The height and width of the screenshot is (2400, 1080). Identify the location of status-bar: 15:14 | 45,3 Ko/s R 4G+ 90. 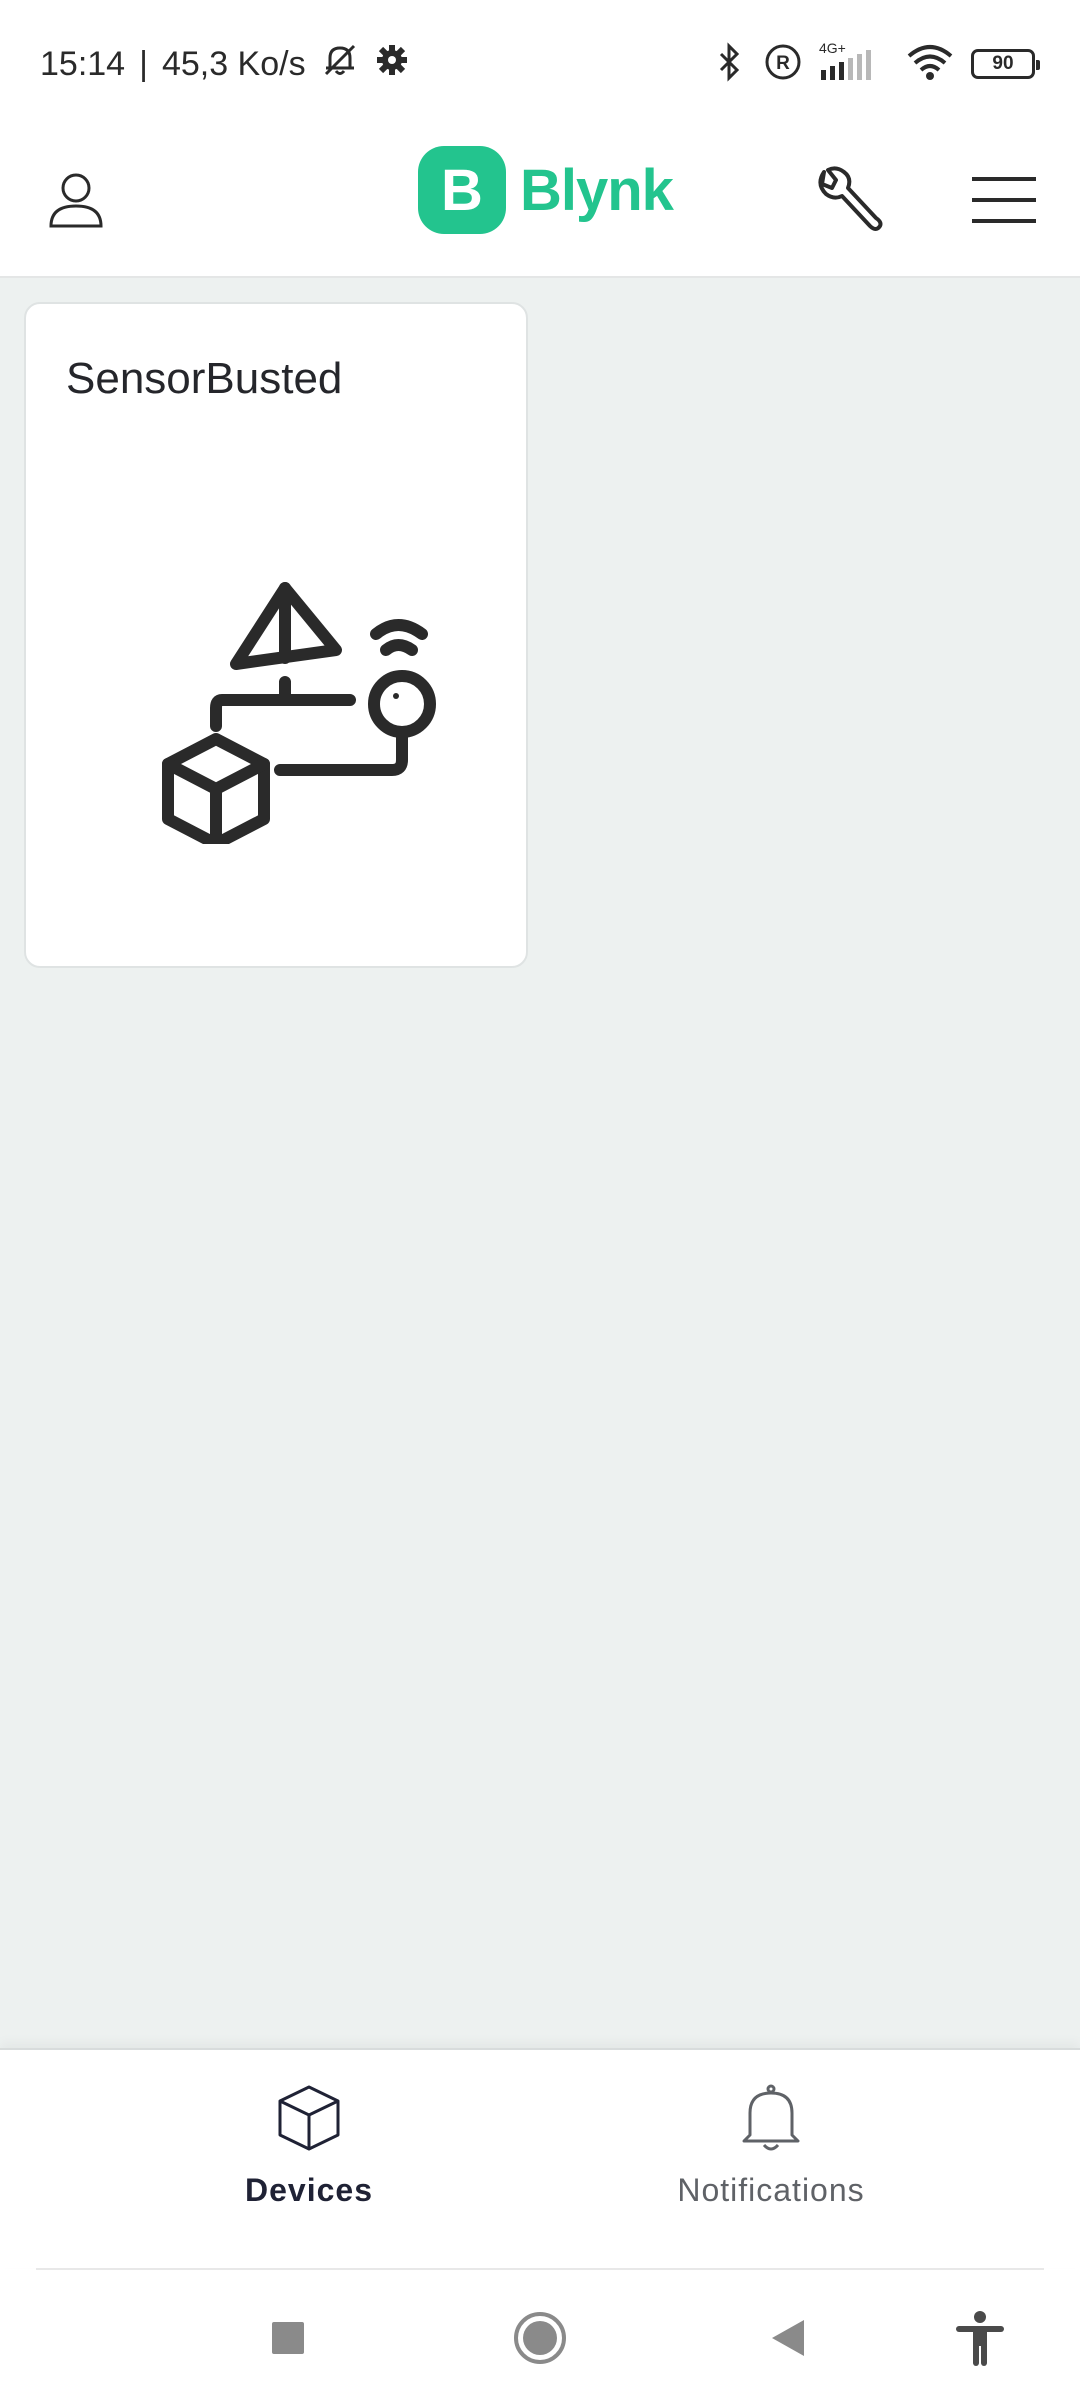
(540, 65).